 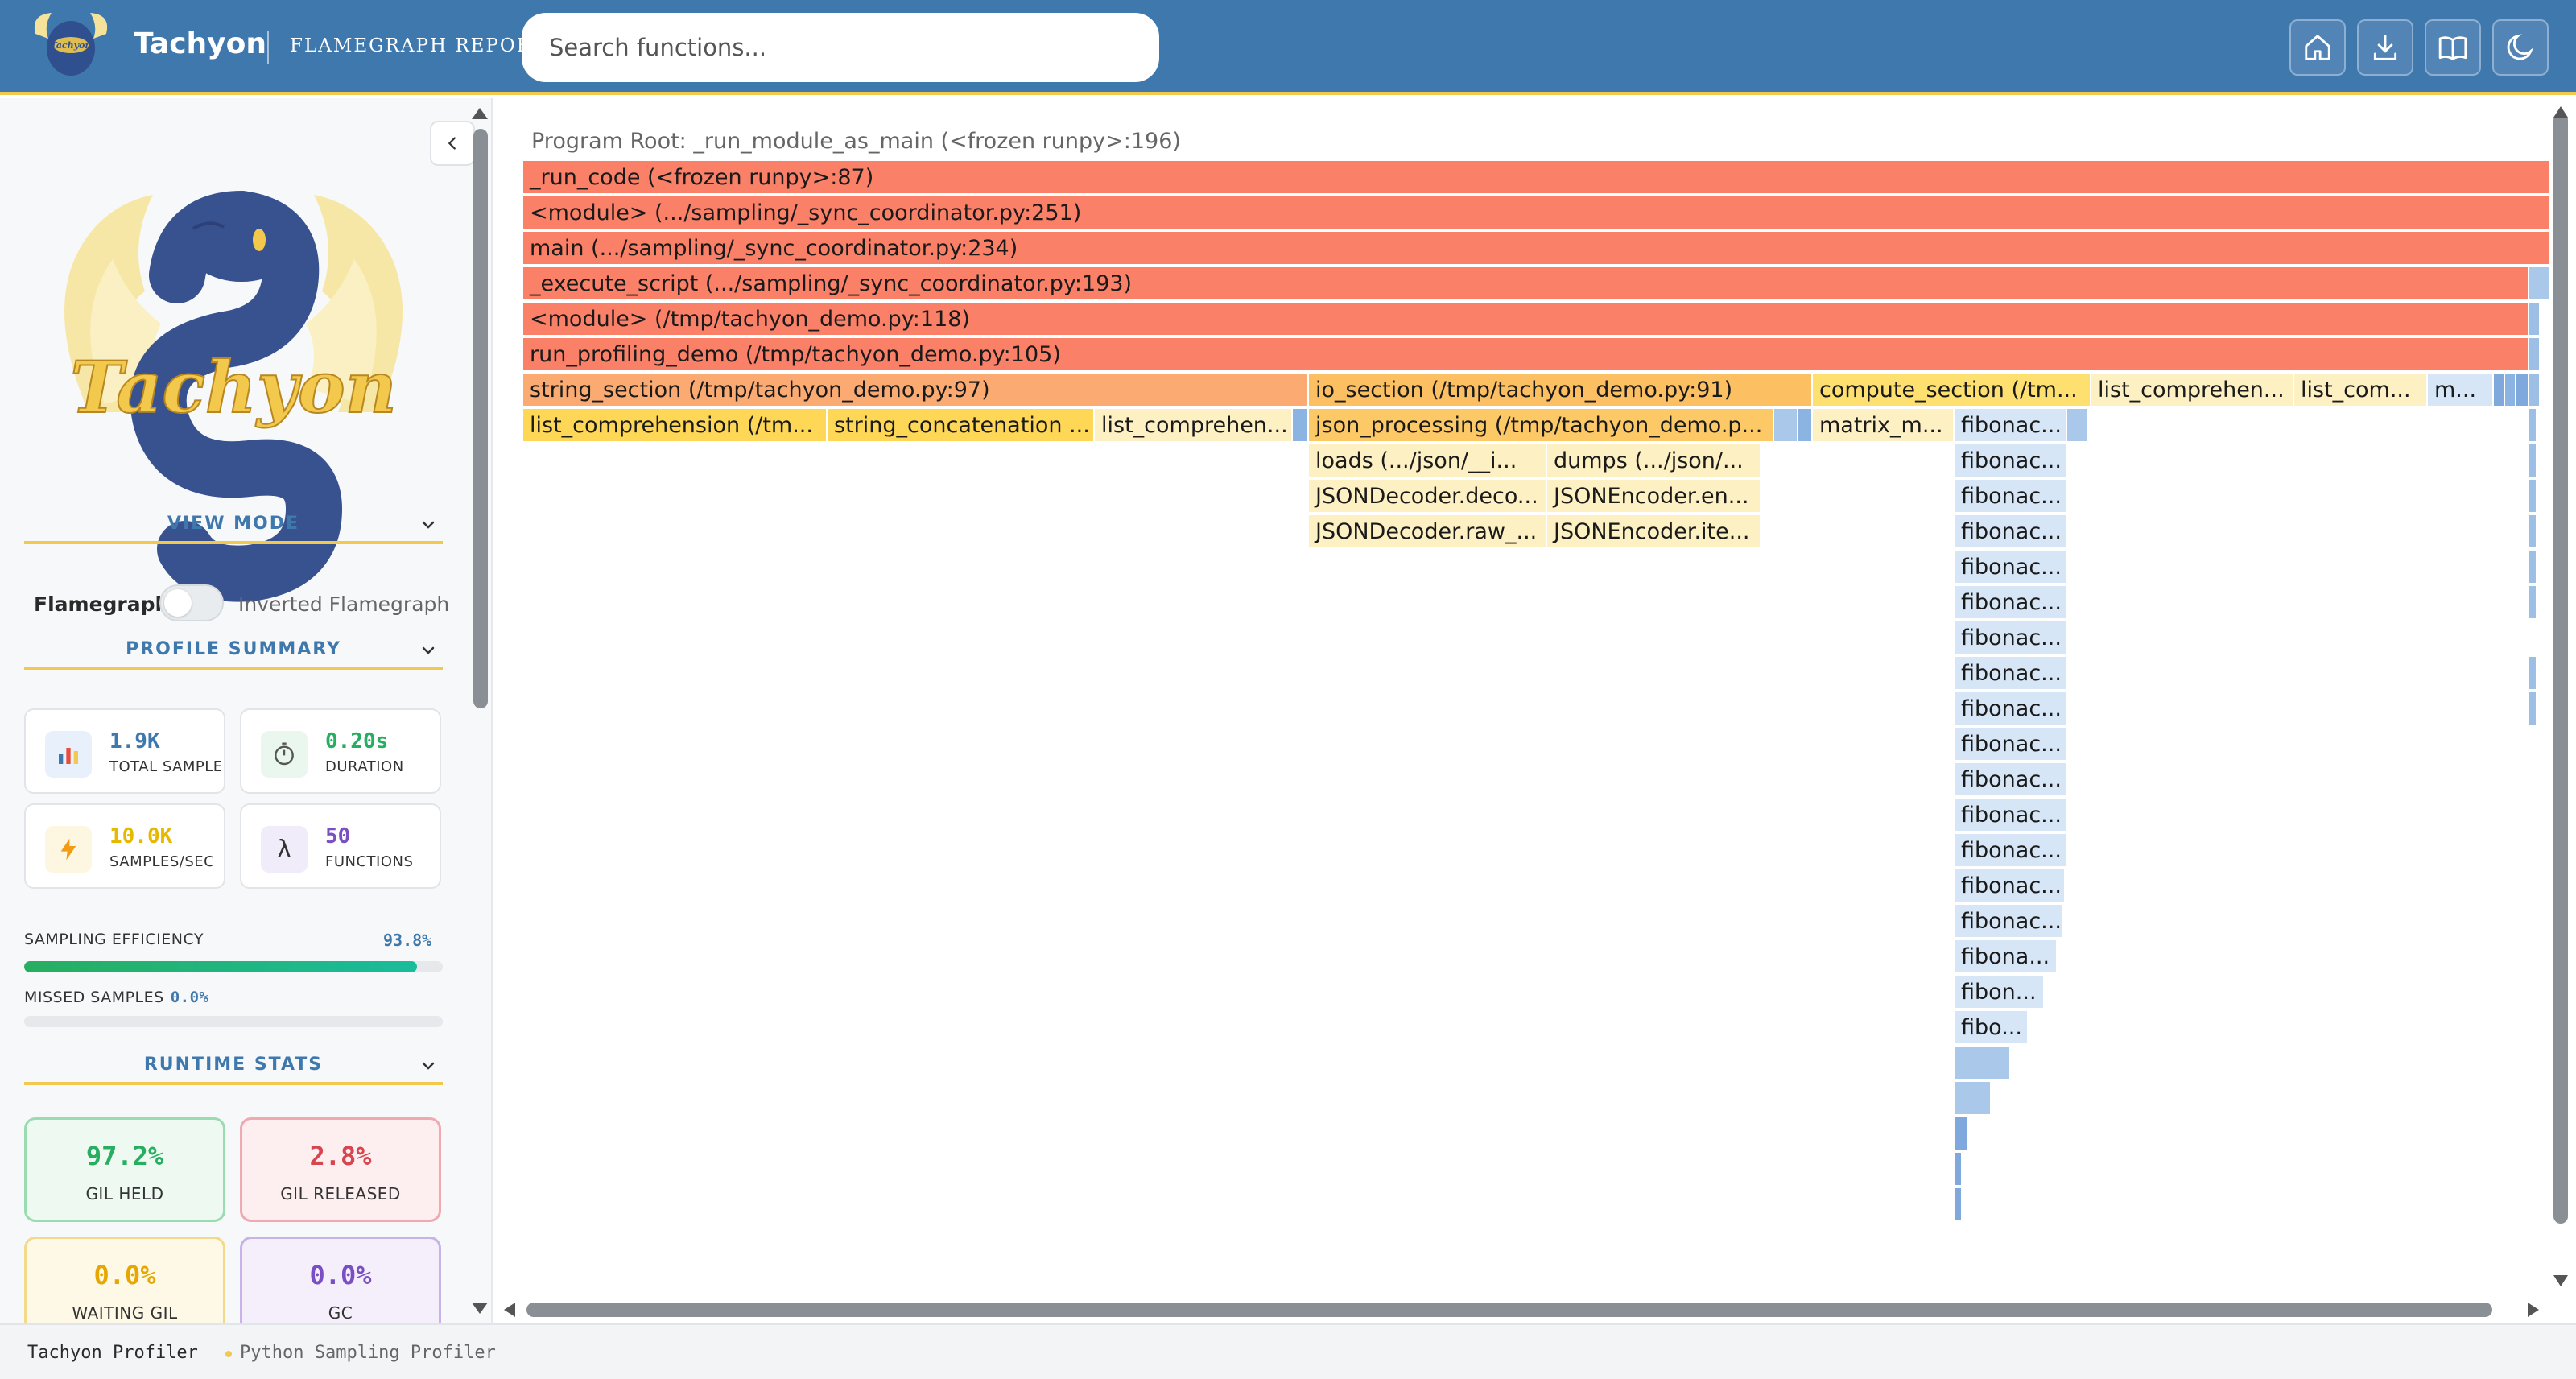 What do you see at coordinates (2560, 668) in the screenshot?
I see `flamegraph-vertical-scrollbar` at bounding box center [2560, 668].